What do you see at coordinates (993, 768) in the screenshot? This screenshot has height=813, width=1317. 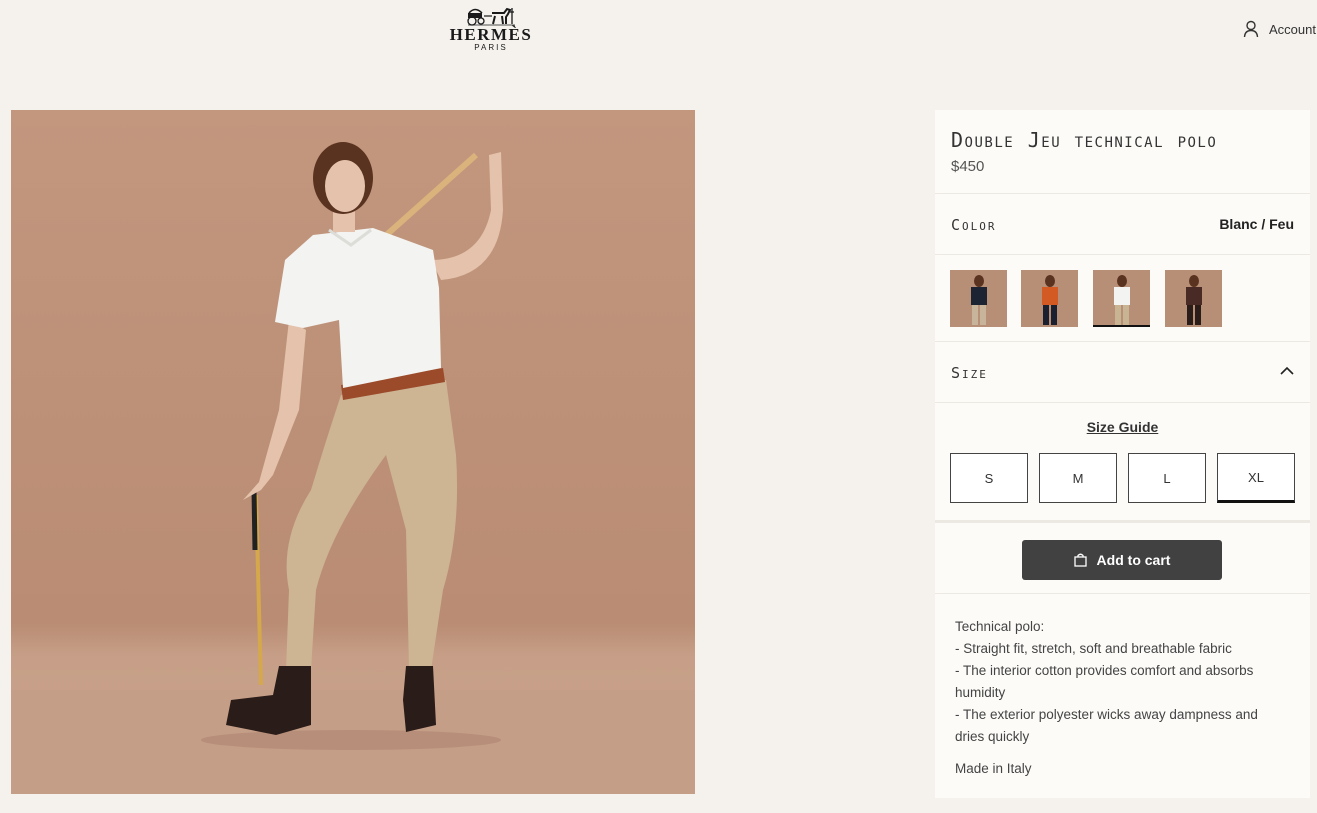 I see `made-in-label: Made in Italy` at bounding box center [993, 768].